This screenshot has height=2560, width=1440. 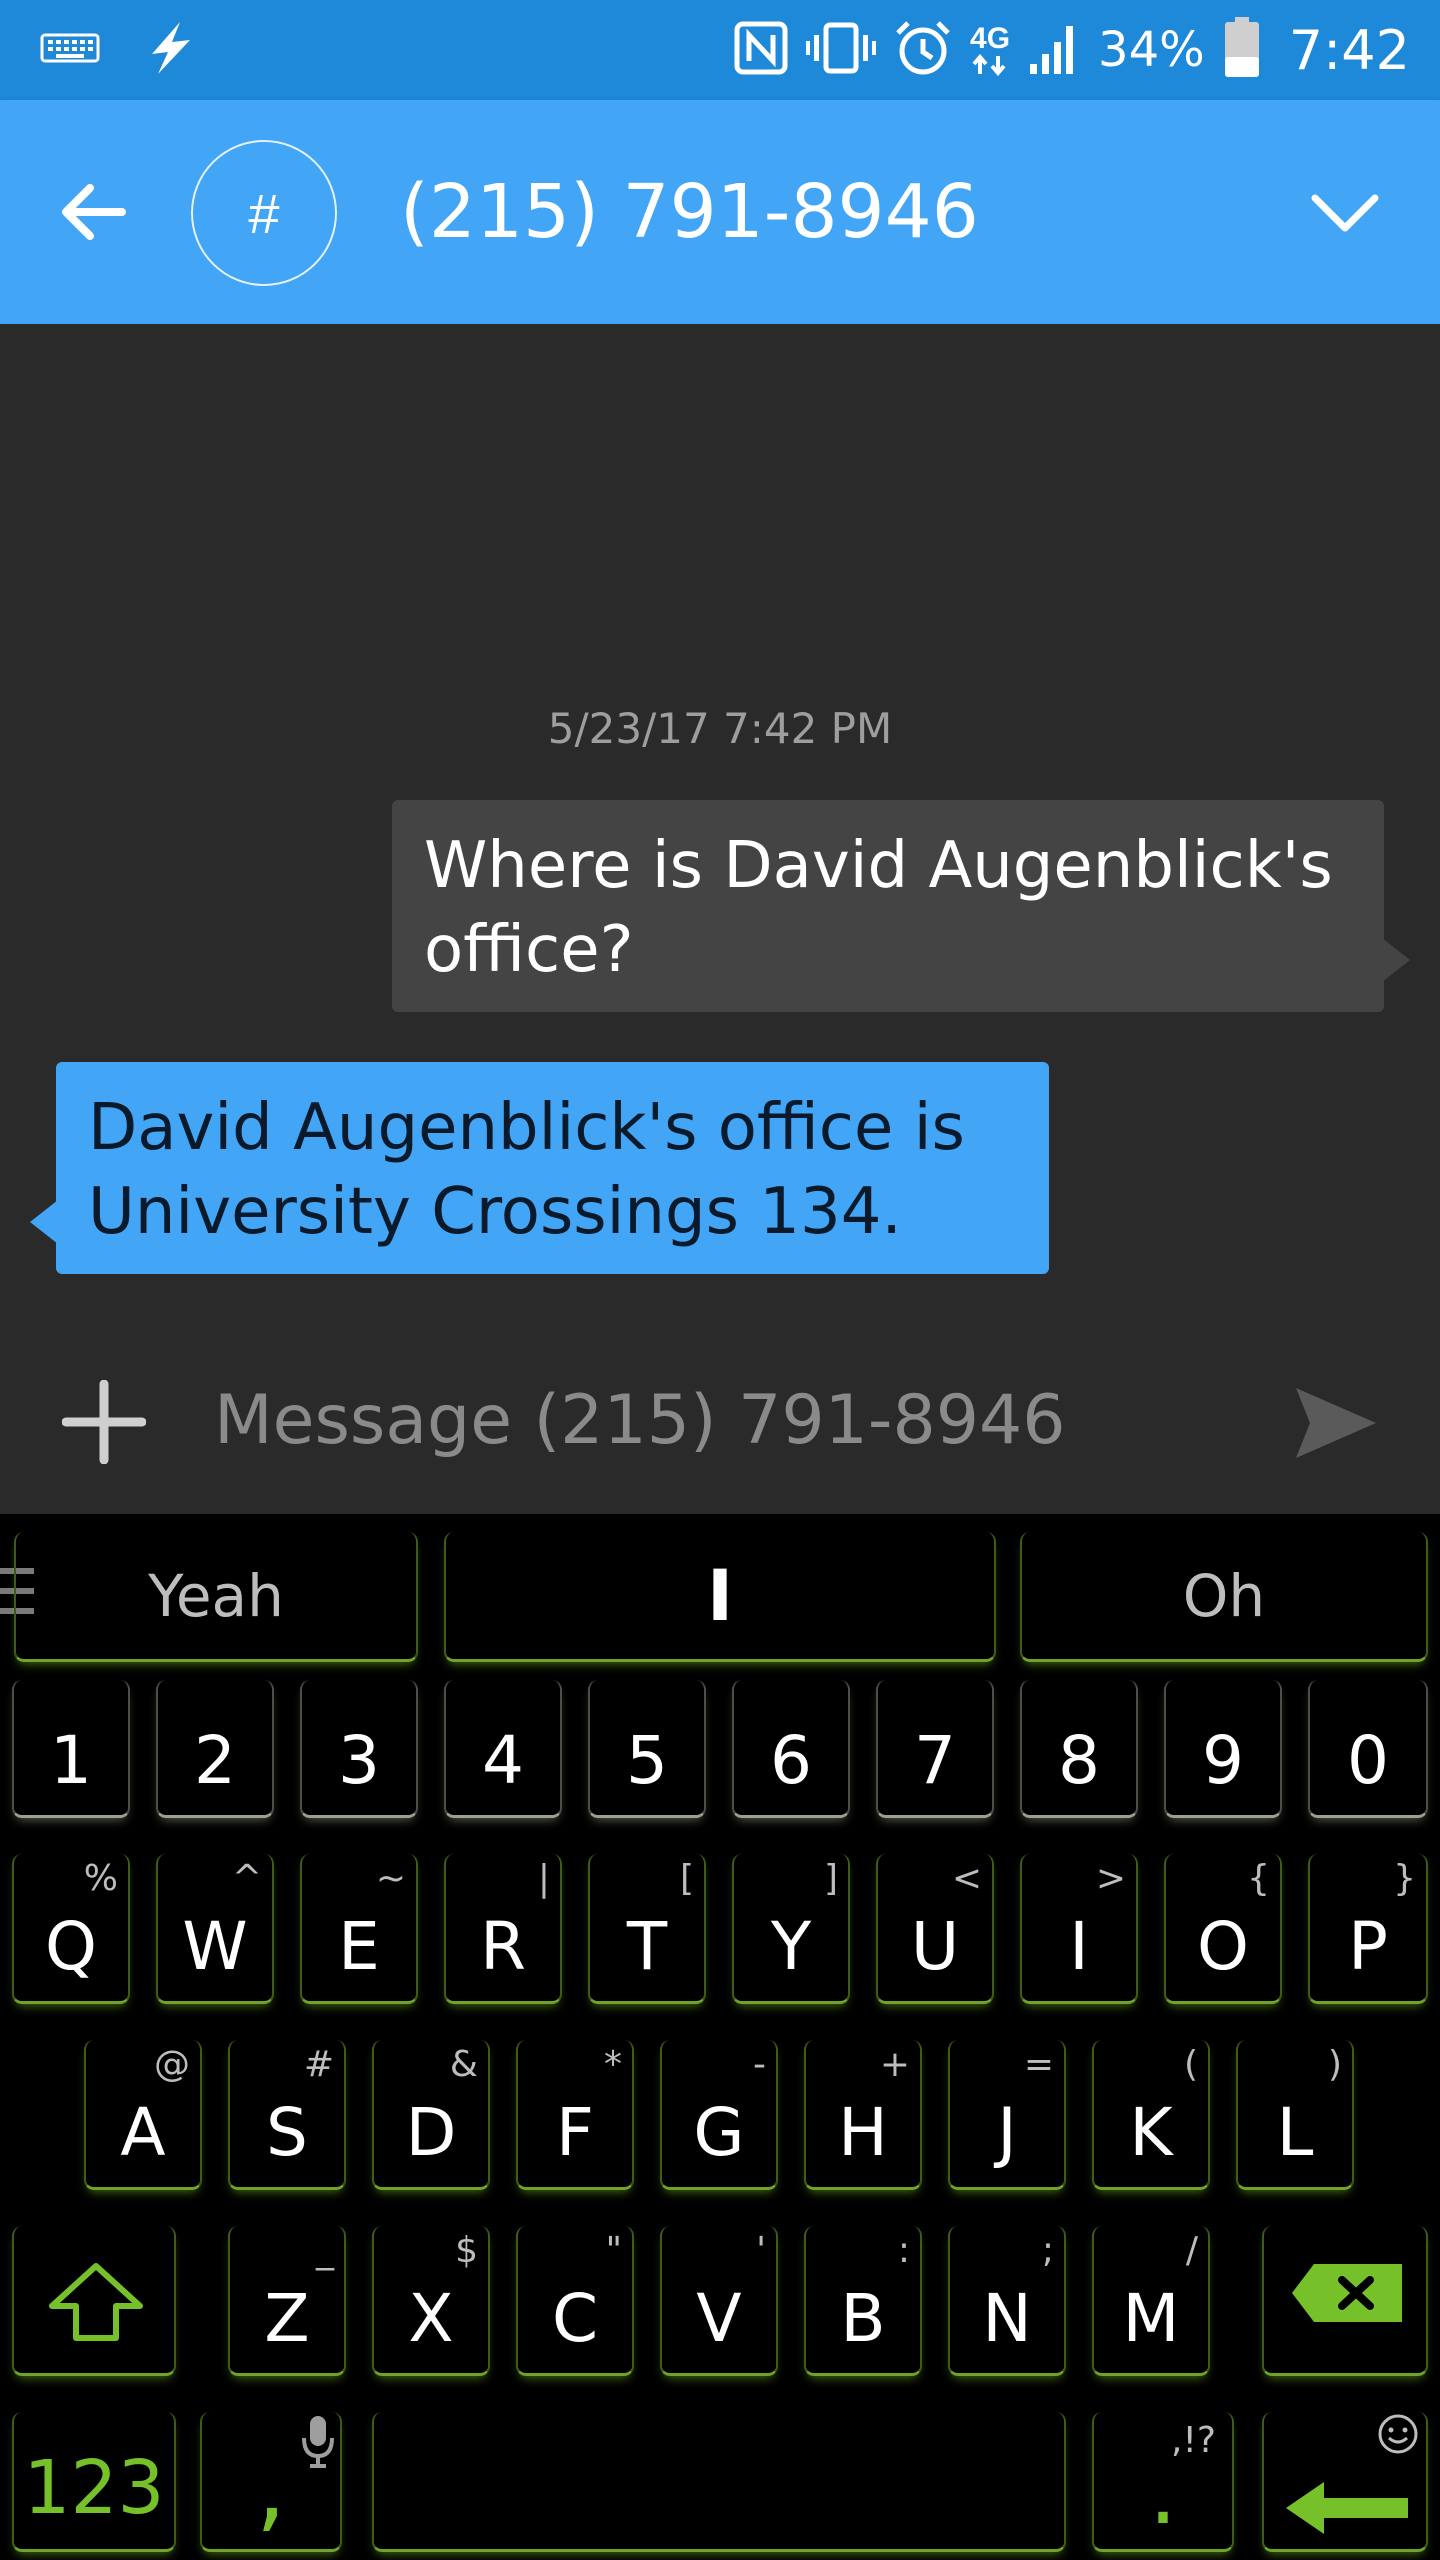 I want to click on enter-icon, so click(x=1347, y=2508).